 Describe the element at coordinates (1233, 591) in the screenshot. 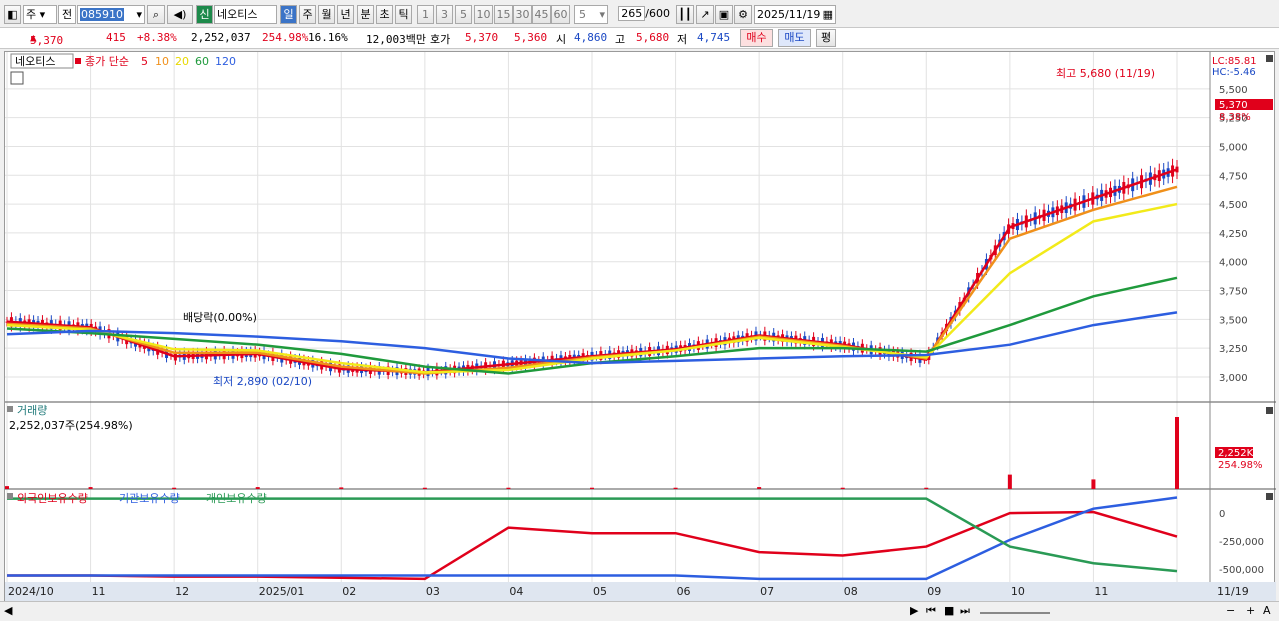

I see `x-tick-label: 11/19` at that location.